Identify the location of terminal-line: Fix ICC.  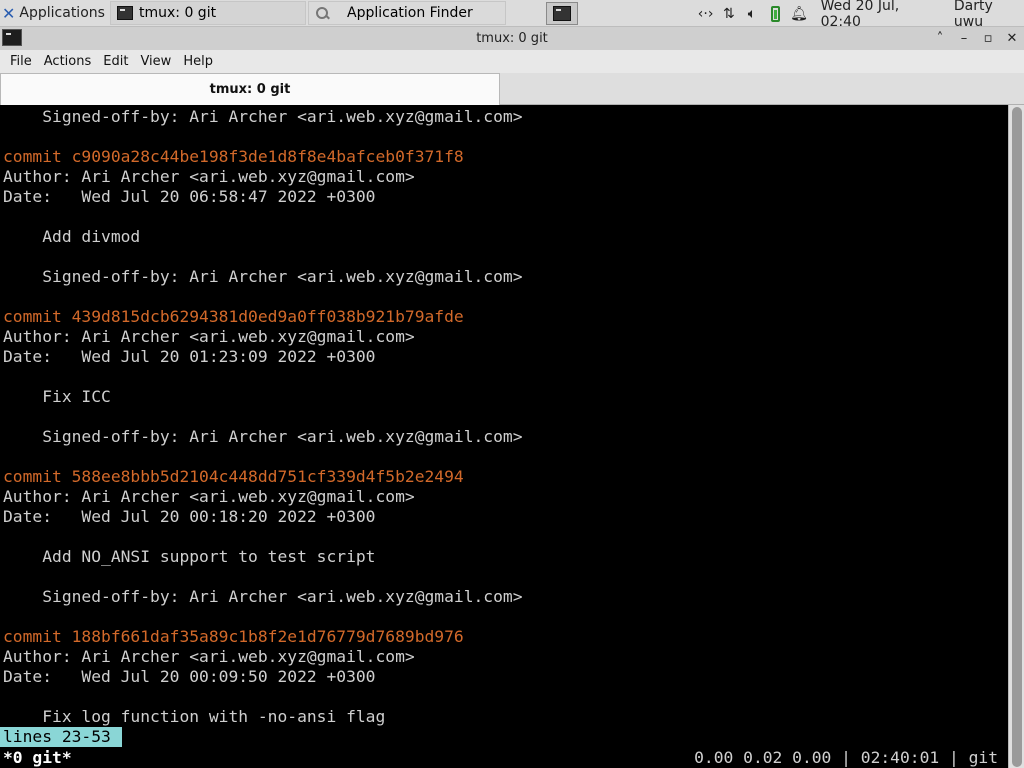
(57, 396).